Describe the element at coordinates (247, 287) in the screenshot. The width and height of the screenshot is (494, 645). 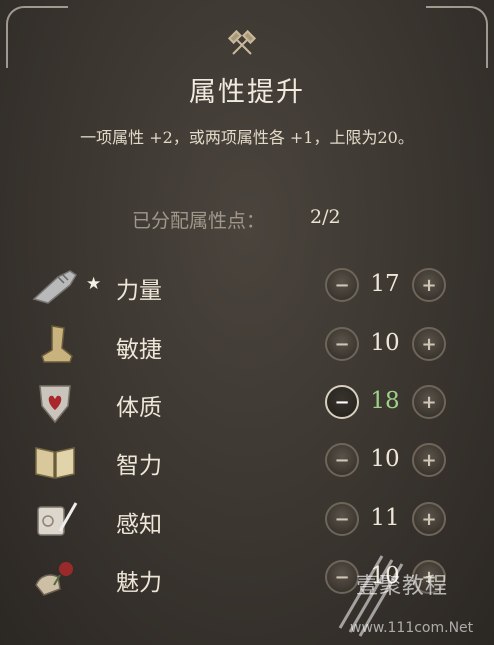
I see `attribute-row-strength: ★ 力量 − 17 +` at that location.